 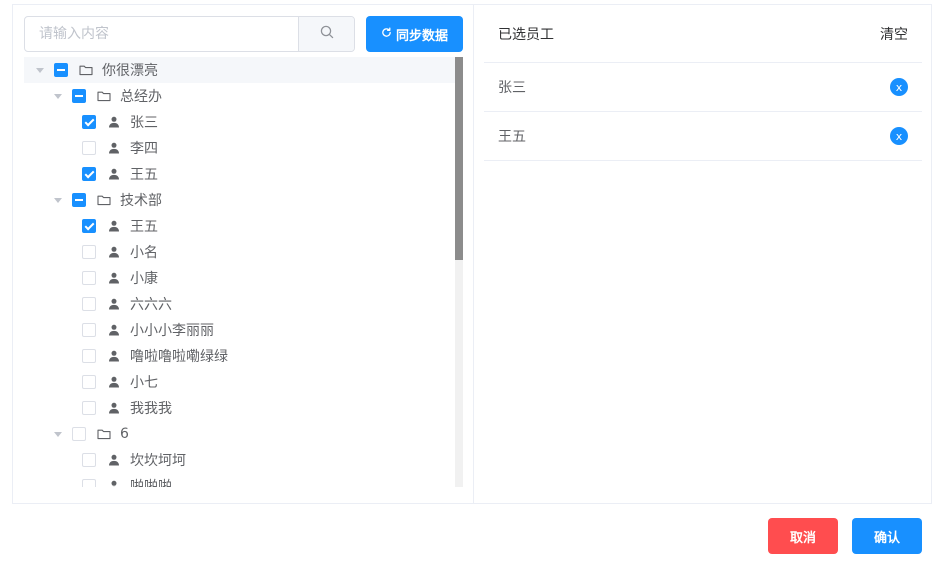 What do you see at coordinates (124, 434) in the screenshot?
I see `tree-node-label: 6` at bounding box center [124, 434].